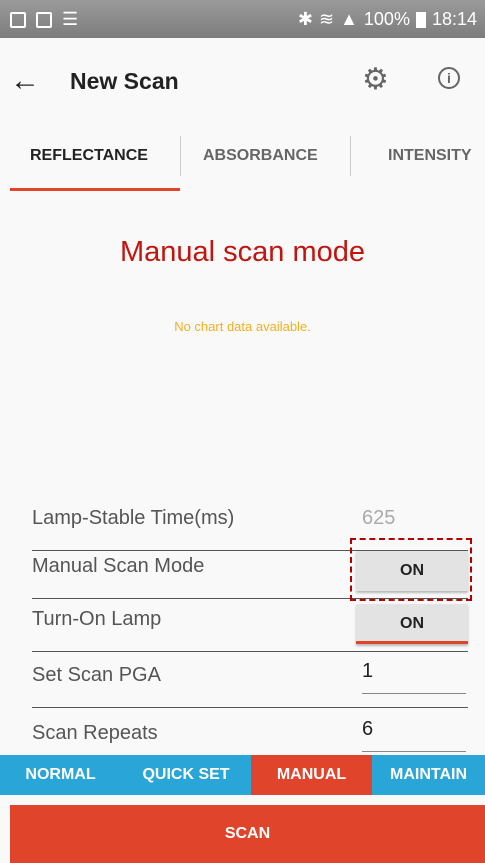 This screenshot has width=485, height=863. I want to click on chart-empty-message: No chart data available., so click(242, 326).